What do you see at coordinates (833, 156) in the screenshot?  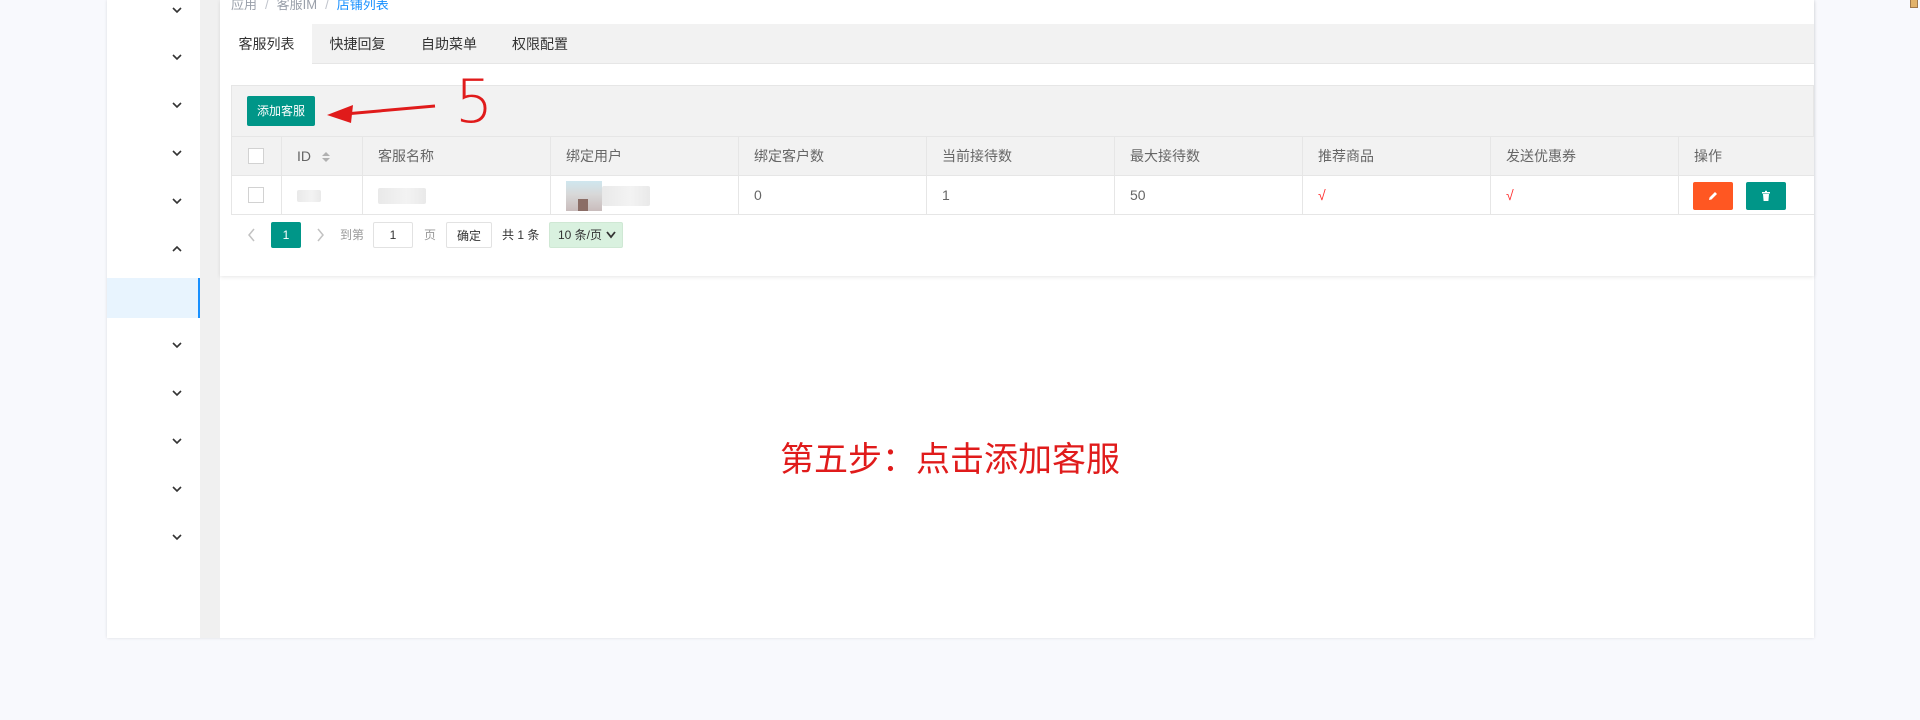 I see `header-bind-customers: 绑定客户数` at bounding box center [833, 156].